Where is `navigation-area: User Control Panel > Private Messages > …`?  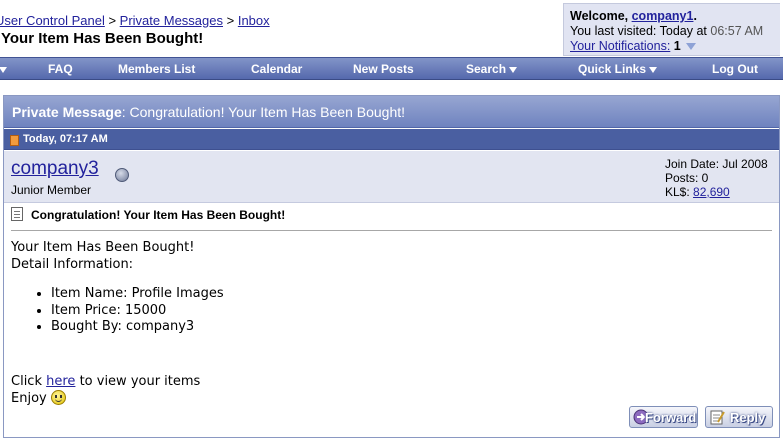 navigation-area: User Control Panel > Private Messages > … is located at coordinates (281, 28).